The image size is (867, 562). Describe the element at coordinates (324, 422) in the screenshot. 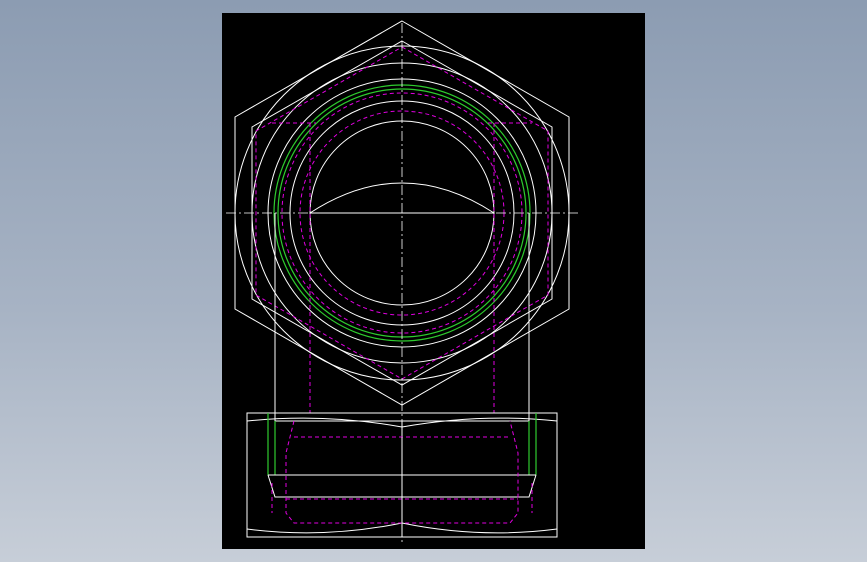

I see `top-arc-left` at that location.